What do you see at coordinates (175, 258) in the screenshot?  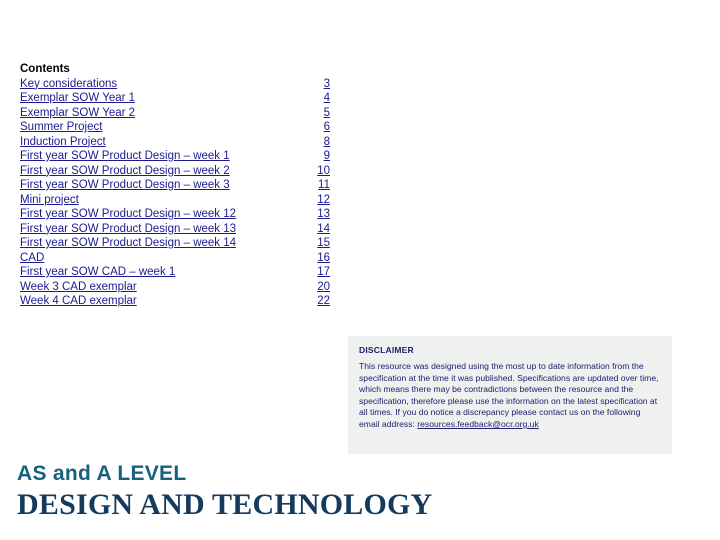 I see `toc-entry: CAD 16` at bounding box center [175, 258].